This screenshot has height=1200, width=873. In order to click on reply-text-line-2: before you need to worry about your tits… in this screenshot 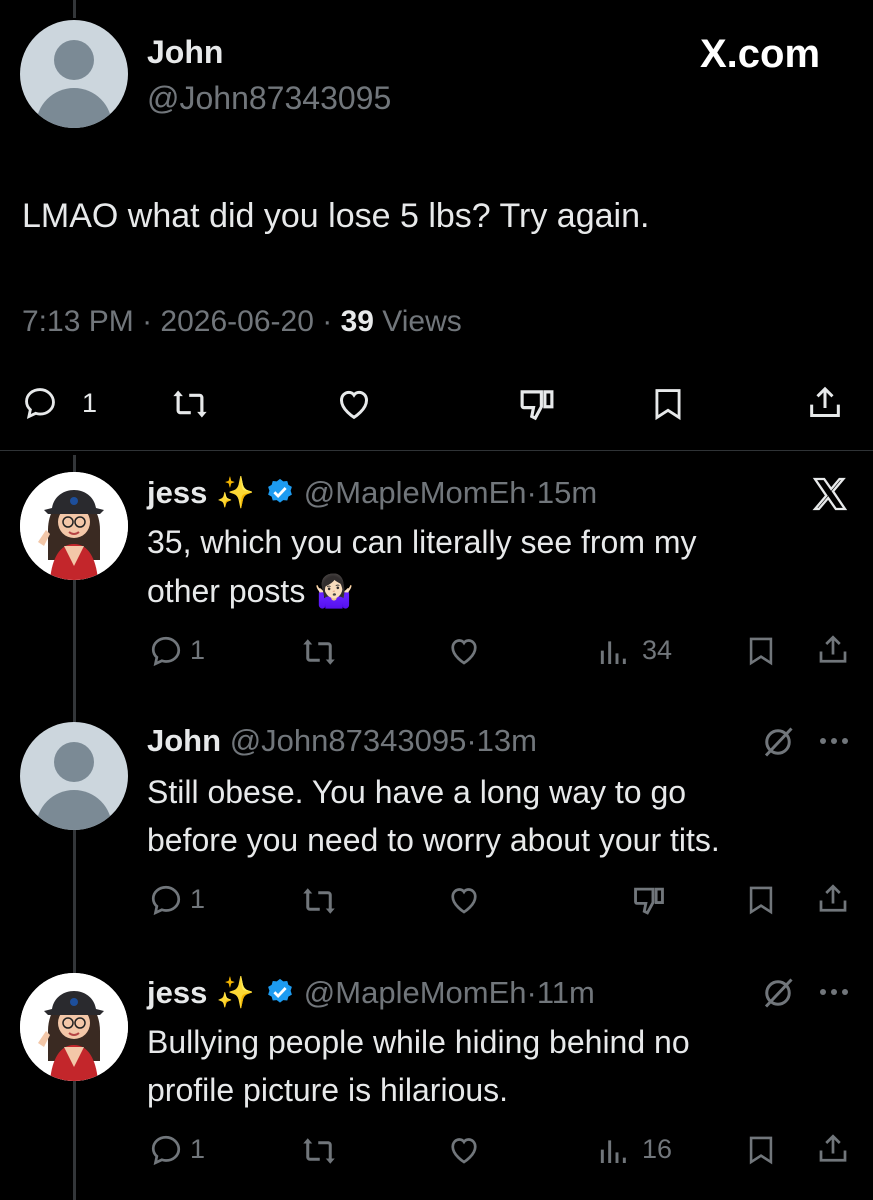, I will do `click(433, 840)`.